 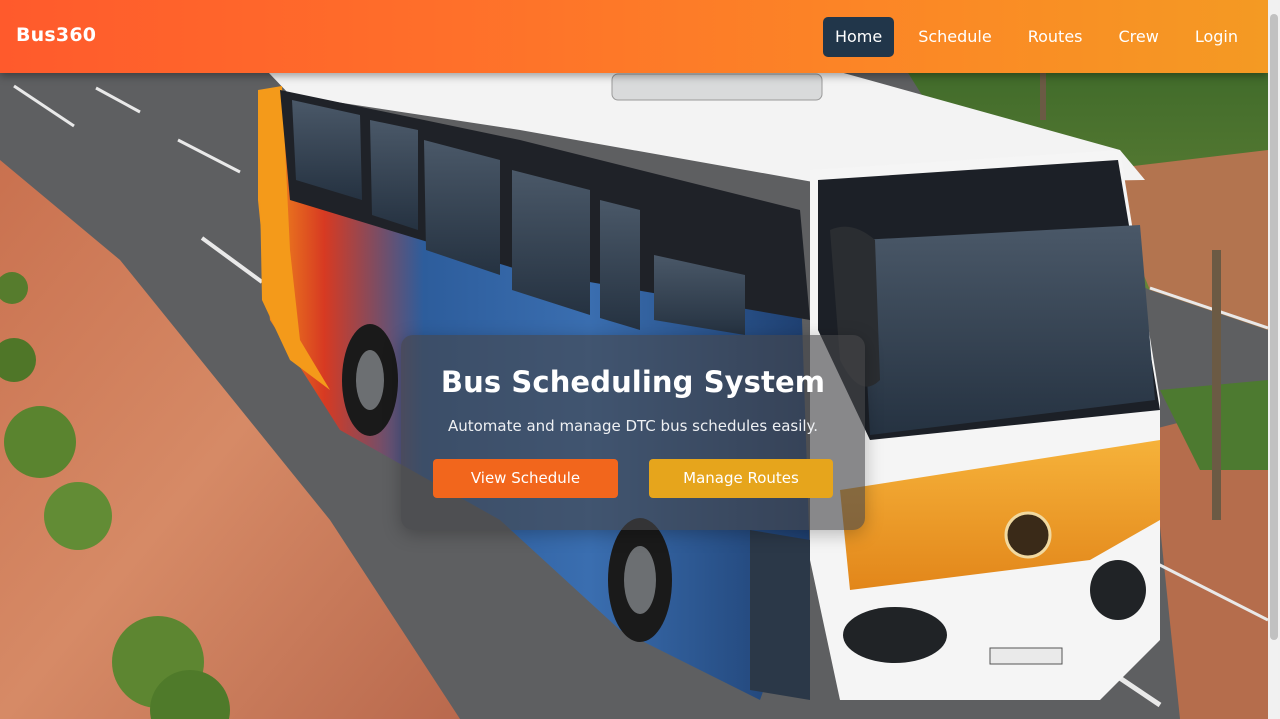 I want to click on top-navbar: Bus360 Home Schedule Routes Crew Login, so click(x=634, y=36).